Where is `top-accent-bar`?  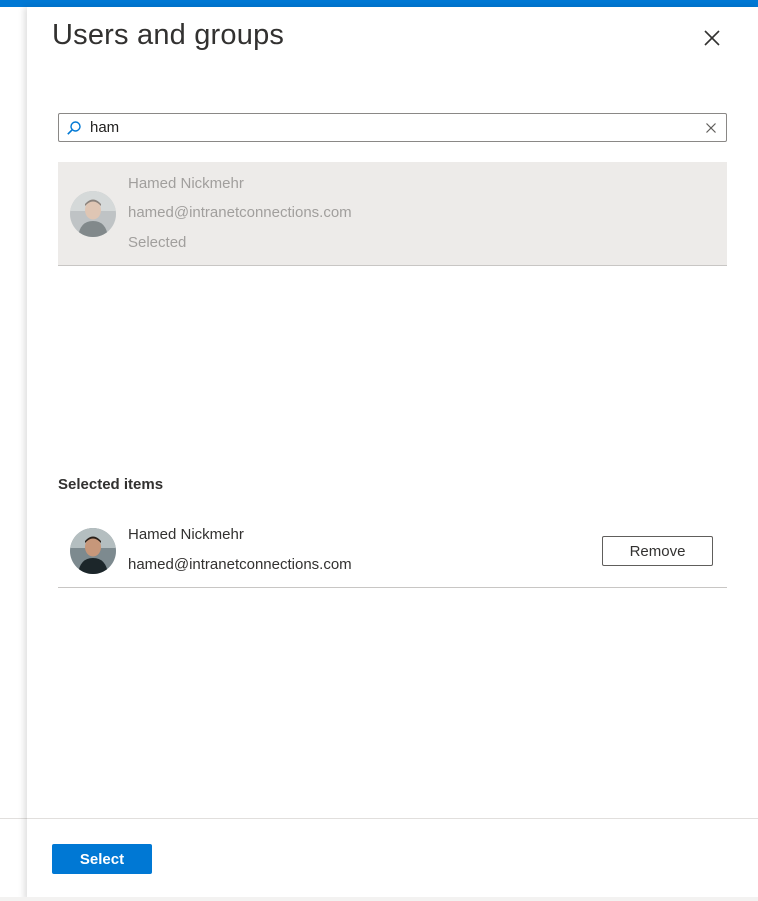 top-accent-bar is located at coordinates (379, 3).